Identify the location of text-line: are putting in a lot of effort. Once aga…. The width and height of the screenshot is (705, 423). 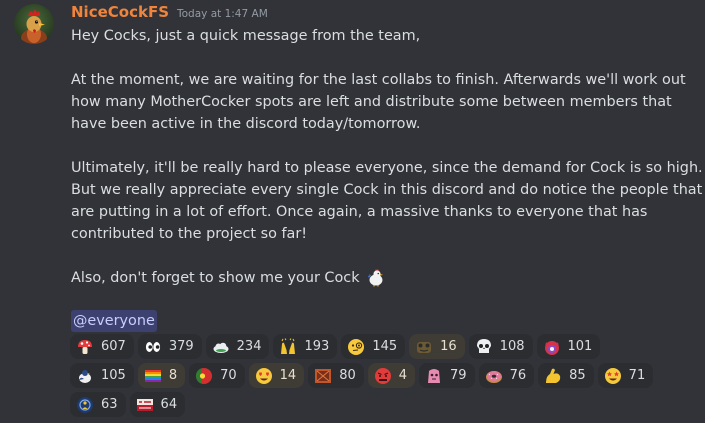
(359, 212).